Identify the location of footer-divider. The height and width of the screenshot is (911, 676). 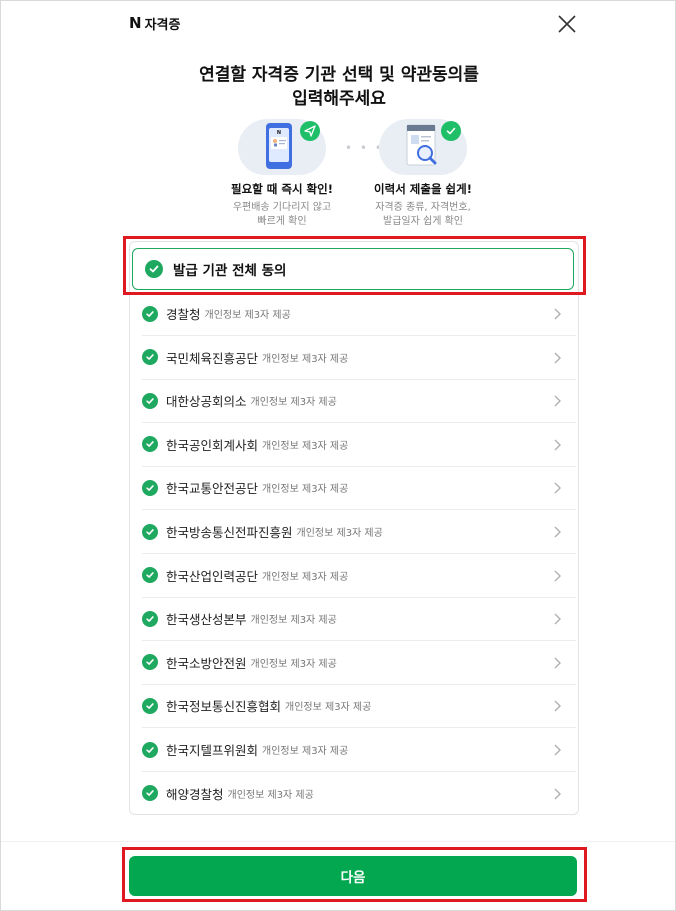
(338, 841).